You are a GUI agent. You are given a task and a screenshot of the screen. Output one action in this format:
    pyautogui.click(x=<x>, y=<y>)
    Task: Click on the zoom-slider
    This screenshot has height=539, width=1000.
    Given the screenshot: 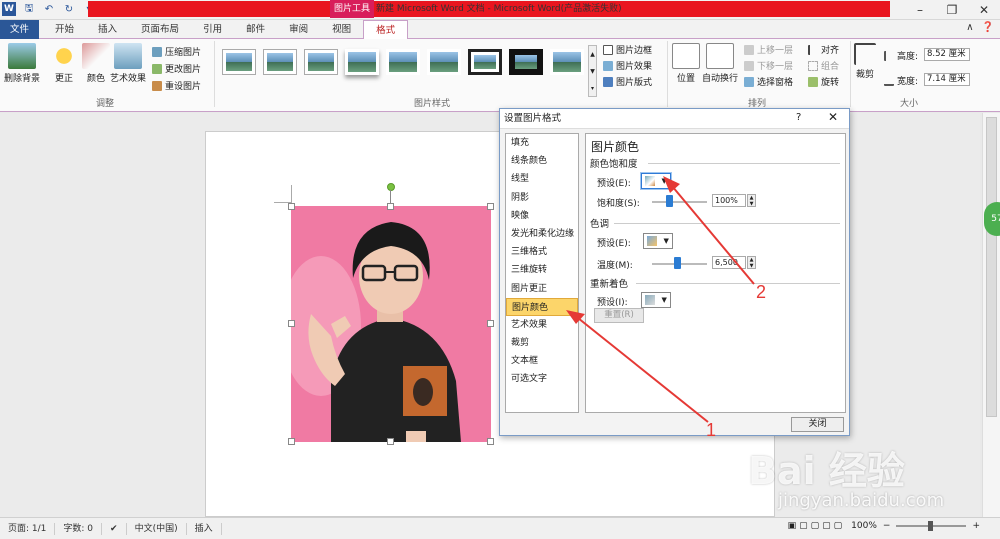 What is the action you would take?
    pyautogui.click(x=931, y=526)
    